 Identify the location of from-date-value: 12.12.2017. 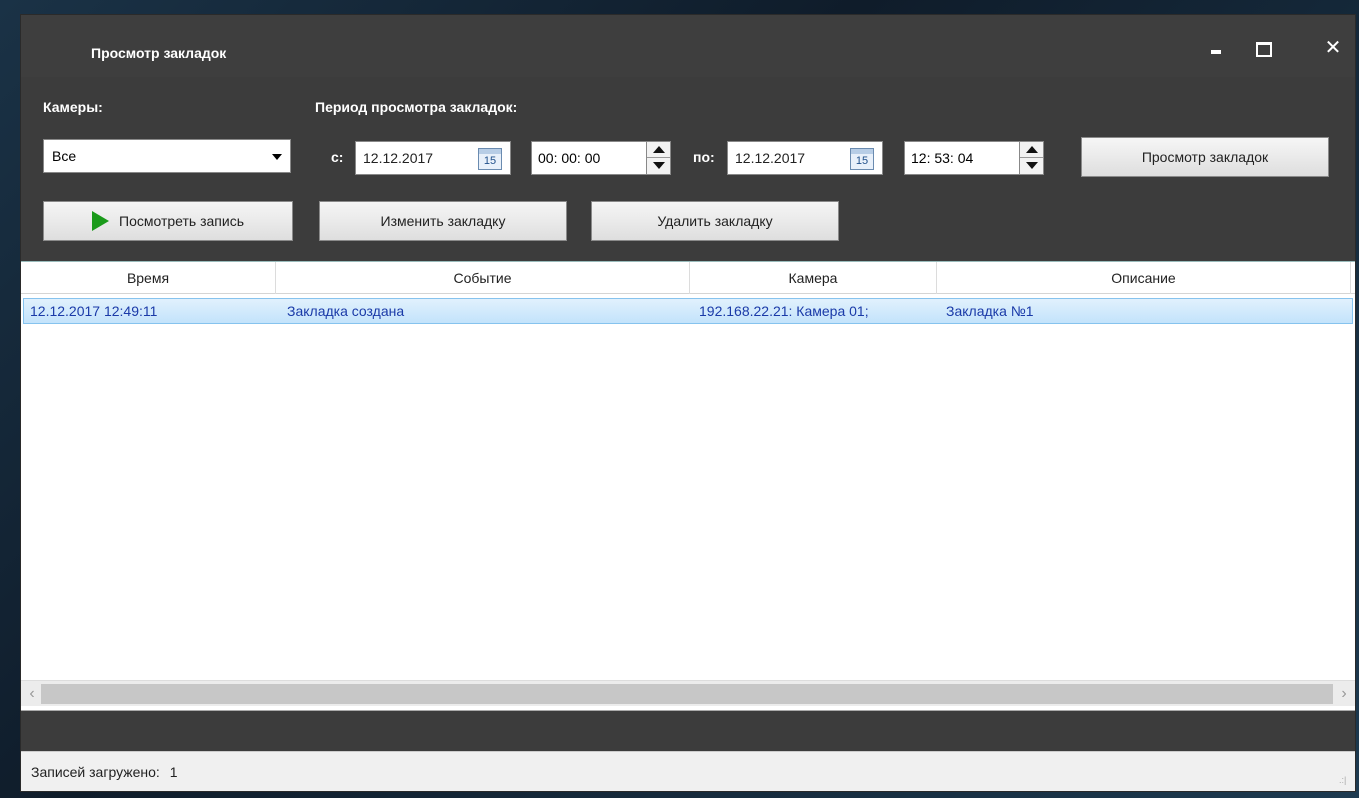
(398, 158).